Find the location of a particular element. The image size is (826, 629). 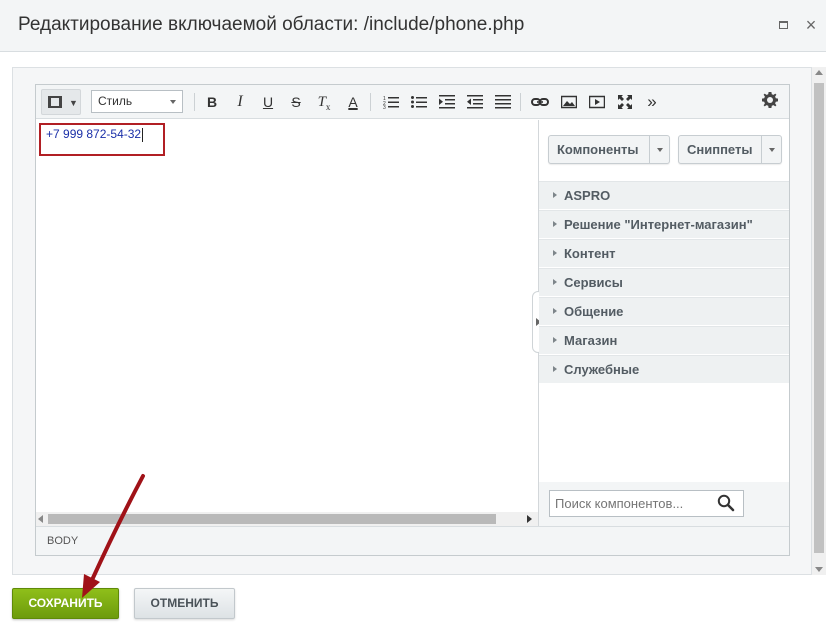

tab-snippets-label: Сниппеты is located at coordinates (720, 149).